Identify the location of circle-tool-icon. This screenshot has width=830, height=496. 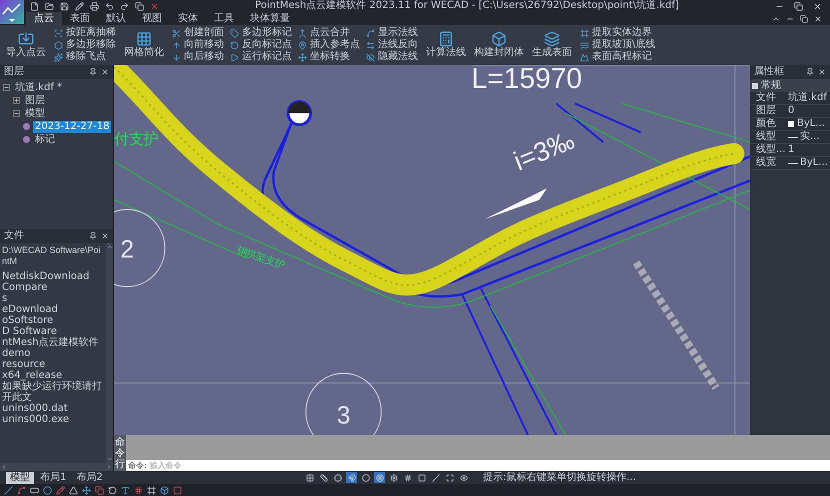
(47, 490).